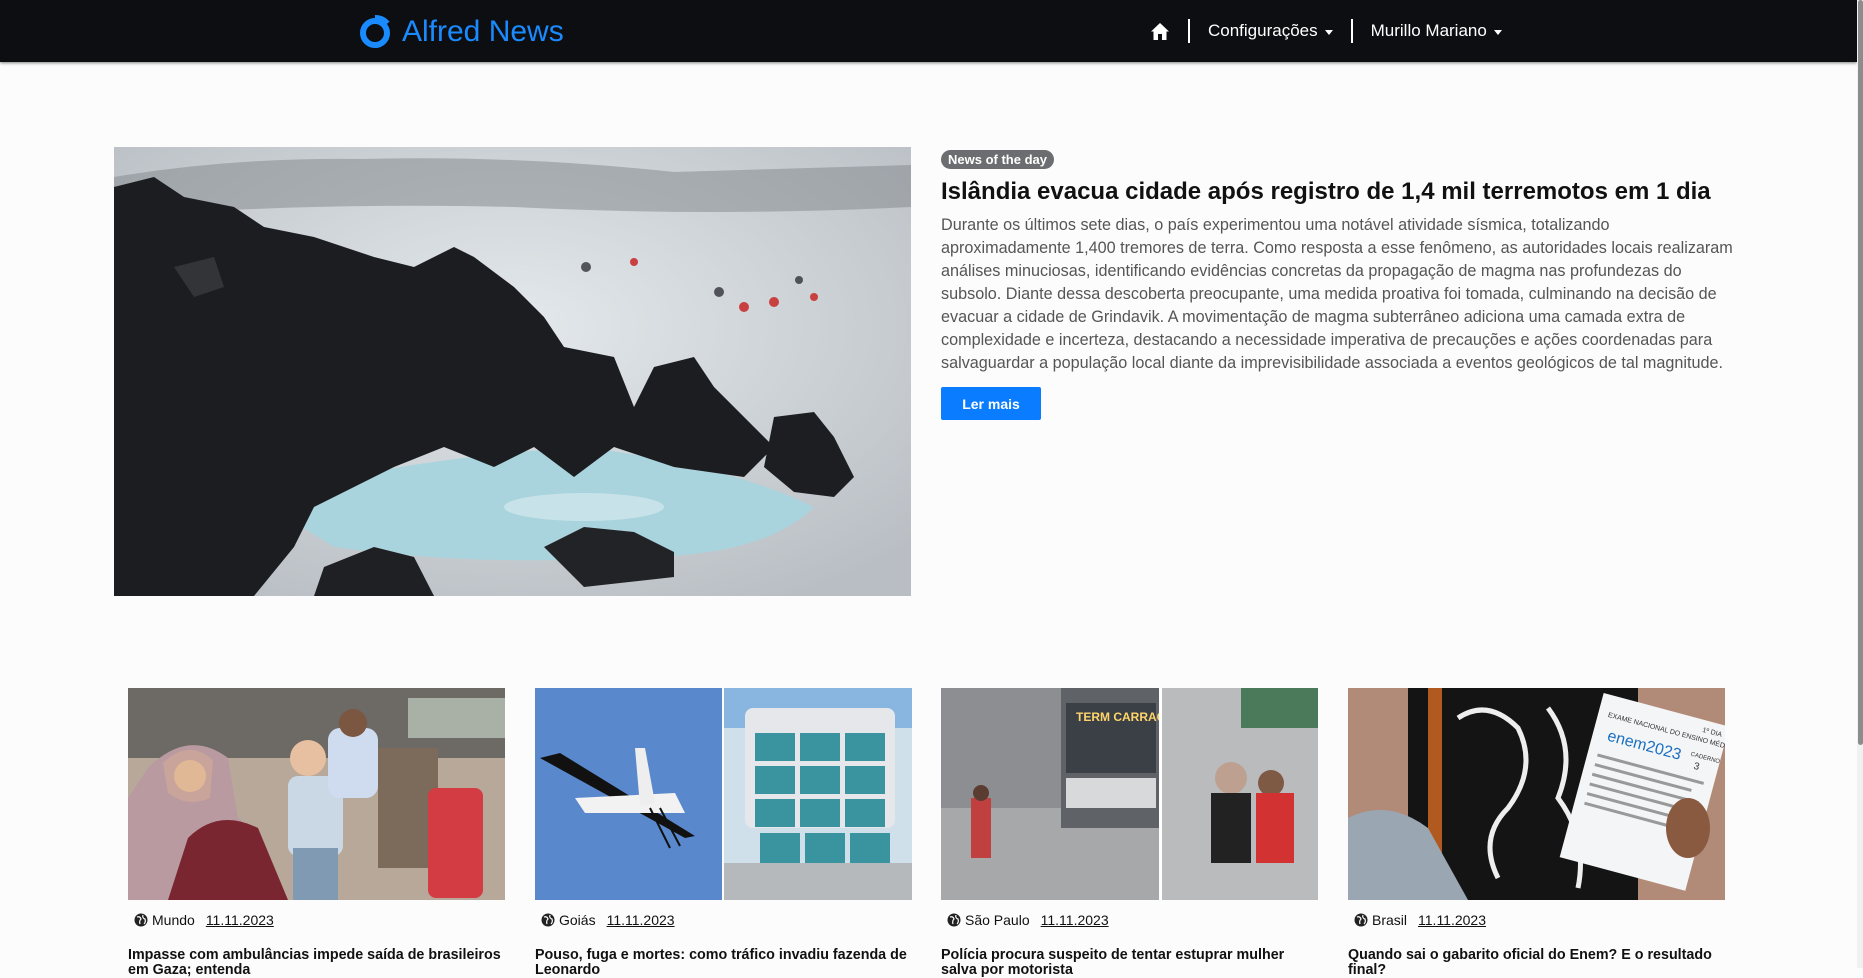 This screenshot has height=978, width=1863. What do you see at coordinates (1860, 372) in the screenshot?
I see `scrollbar-thumb` at bounding box center [1860, 372].